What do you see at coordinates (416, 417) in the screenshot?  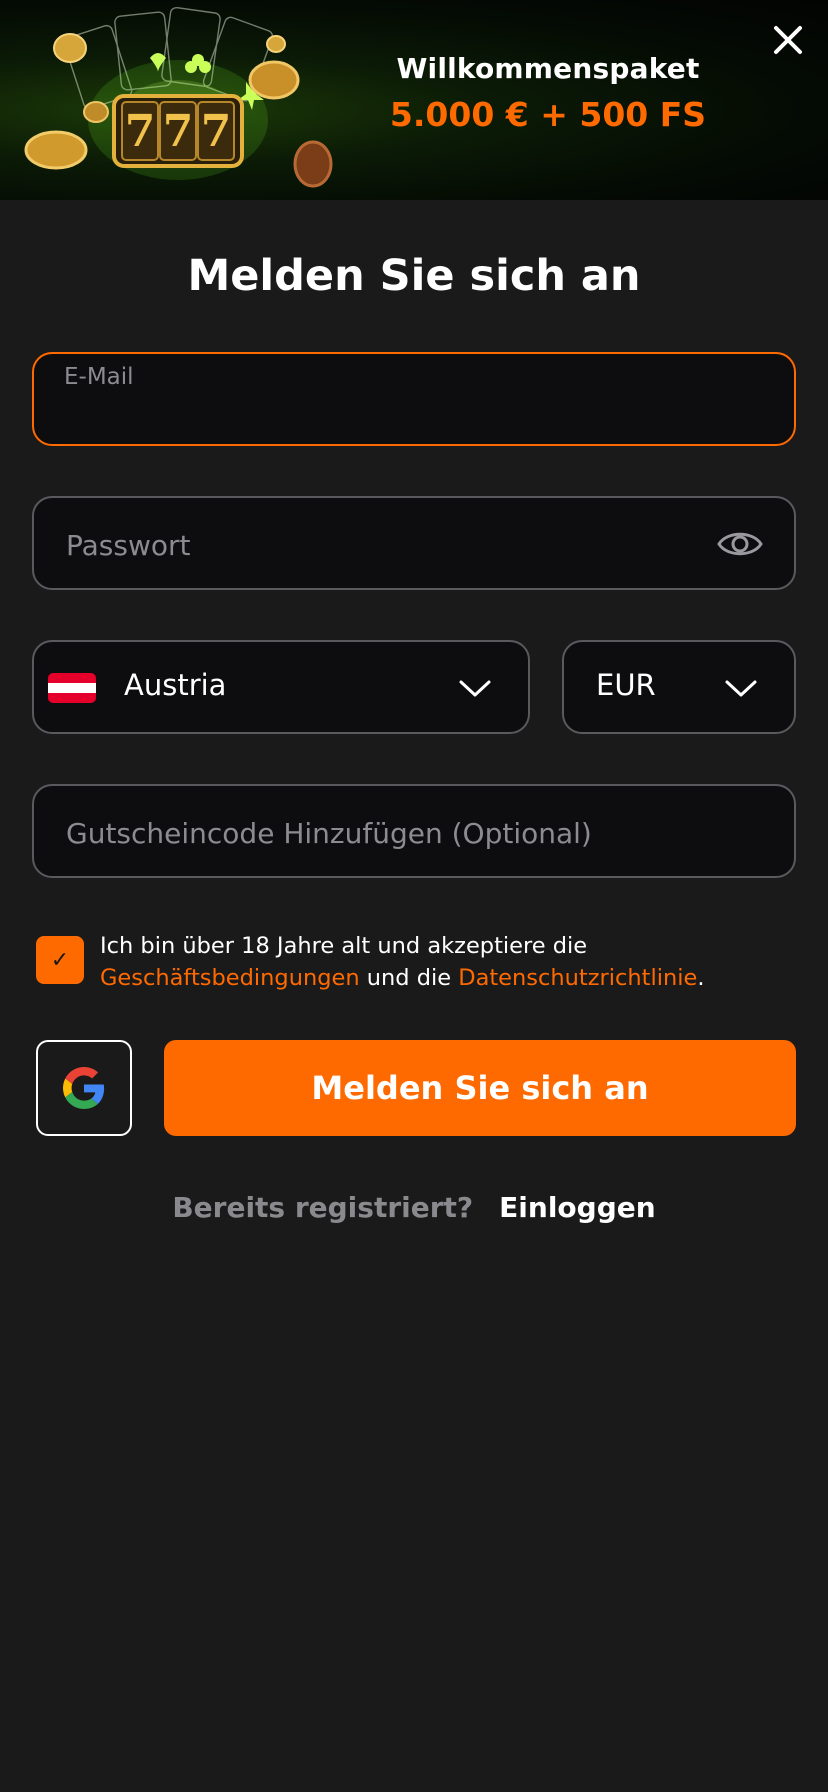 I see `email-input` at bounding box center [416, 417].